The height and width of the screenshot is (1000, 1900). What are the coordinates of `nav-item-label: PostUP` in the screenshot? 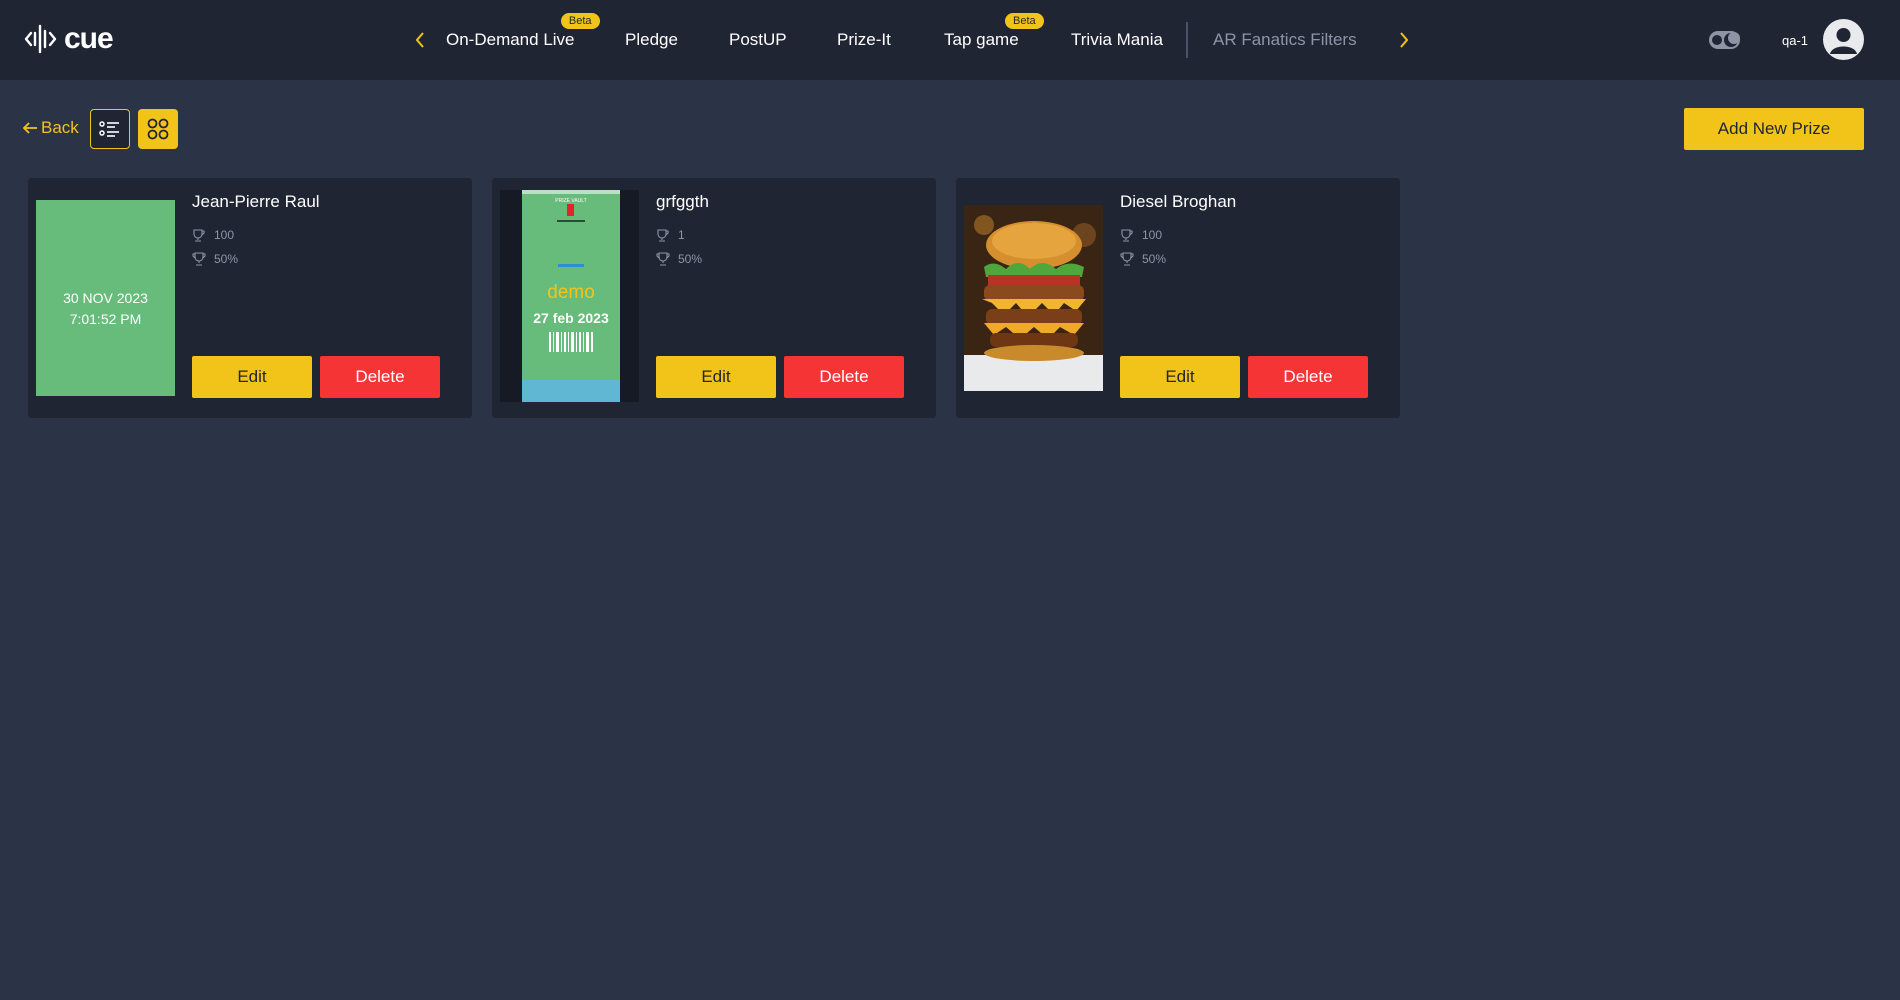 It's located at (758, 39).